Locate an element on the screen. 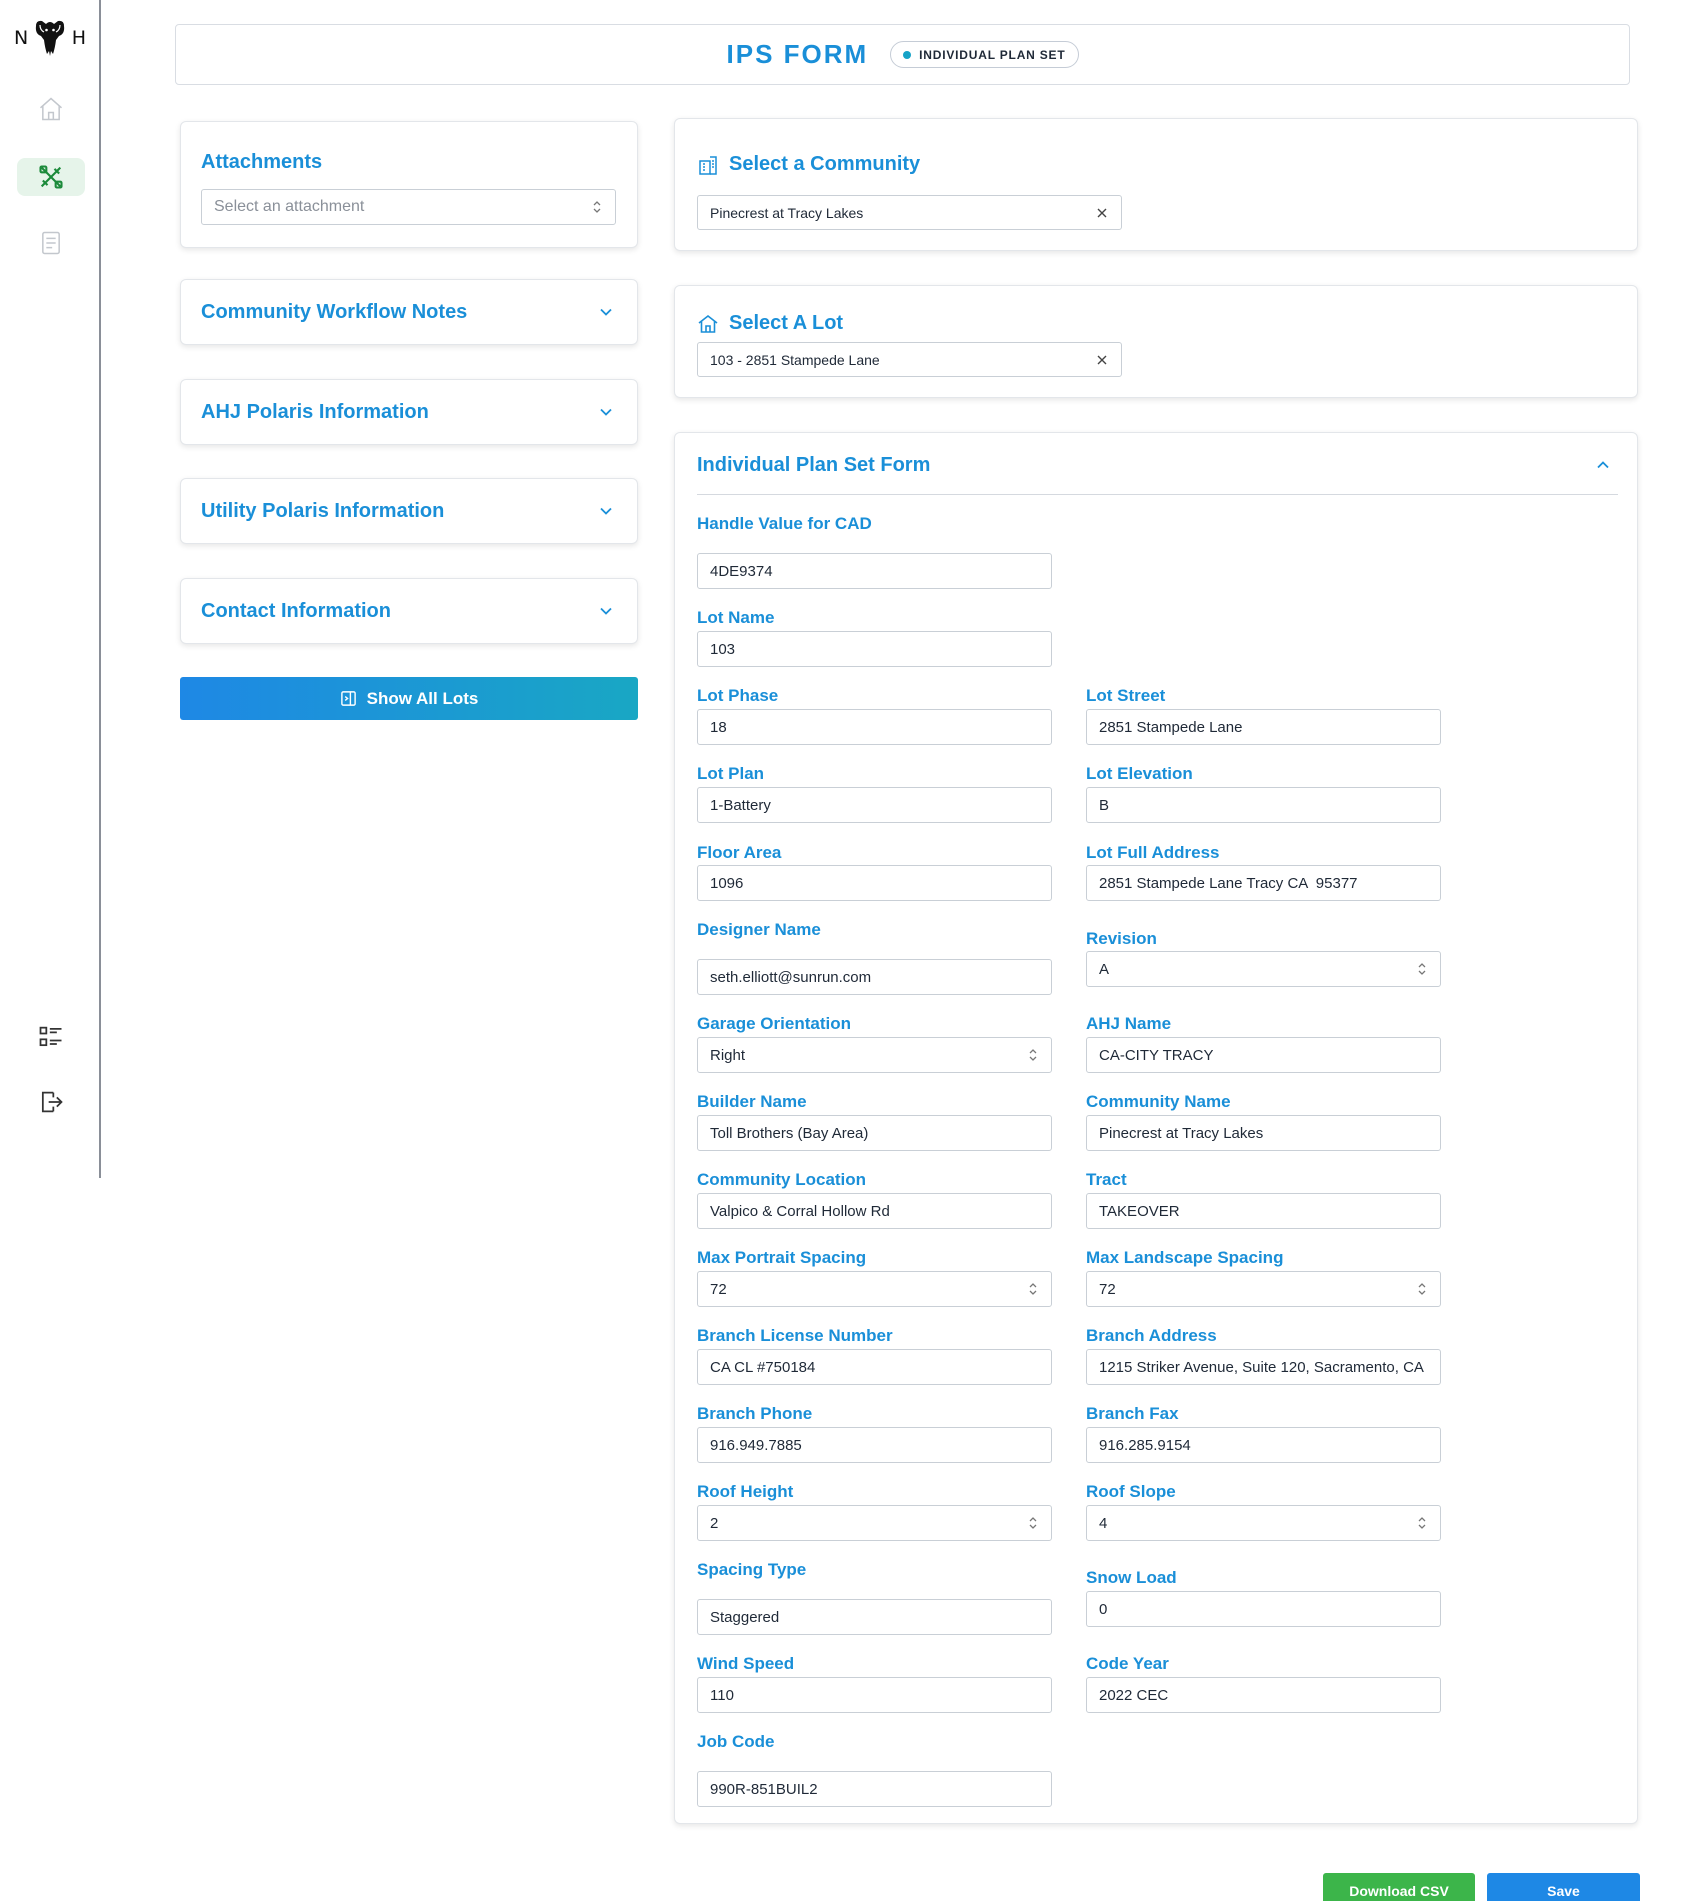  accordion-community-workflow-notes: Community Workflow Notes is located at coordinates (409, 312).